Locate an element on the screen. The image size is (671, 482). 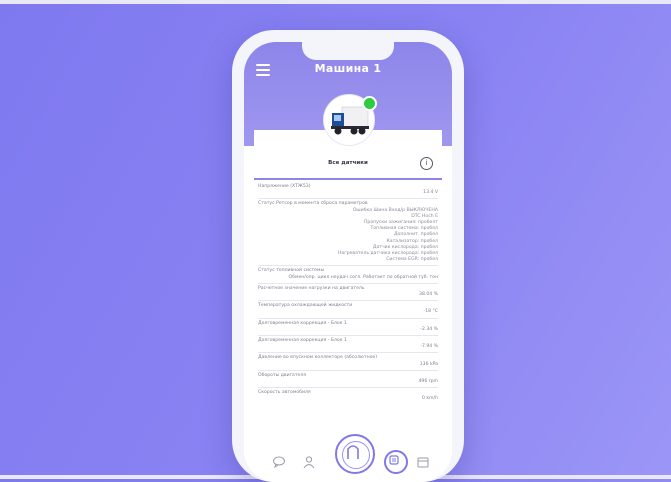
online-status-dot is located at coordinates (369, 103).